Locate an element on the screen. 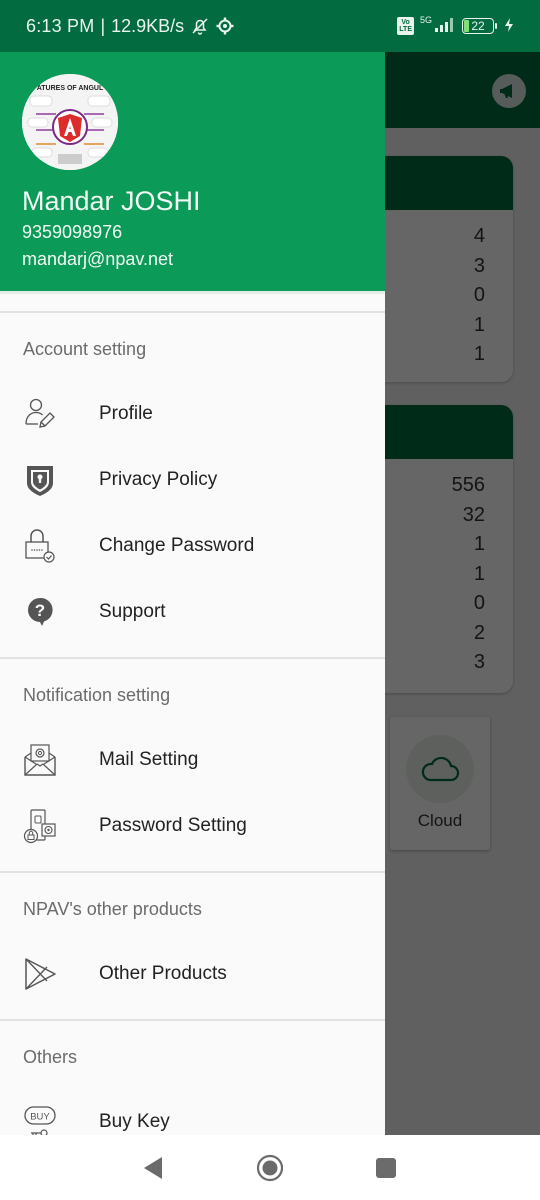 The height and width of the screenshot is (1200, 540). password-settings-icon is located at coordinates (40, 826).